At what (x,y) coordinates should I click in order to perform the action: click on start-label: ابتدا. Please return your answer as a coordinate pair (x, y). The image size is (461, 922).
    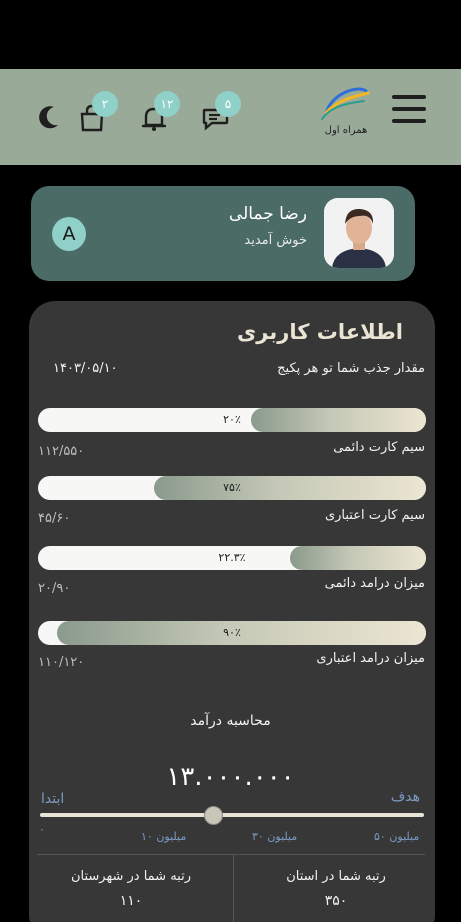
    Looking at the image, I should click on (53, 799).